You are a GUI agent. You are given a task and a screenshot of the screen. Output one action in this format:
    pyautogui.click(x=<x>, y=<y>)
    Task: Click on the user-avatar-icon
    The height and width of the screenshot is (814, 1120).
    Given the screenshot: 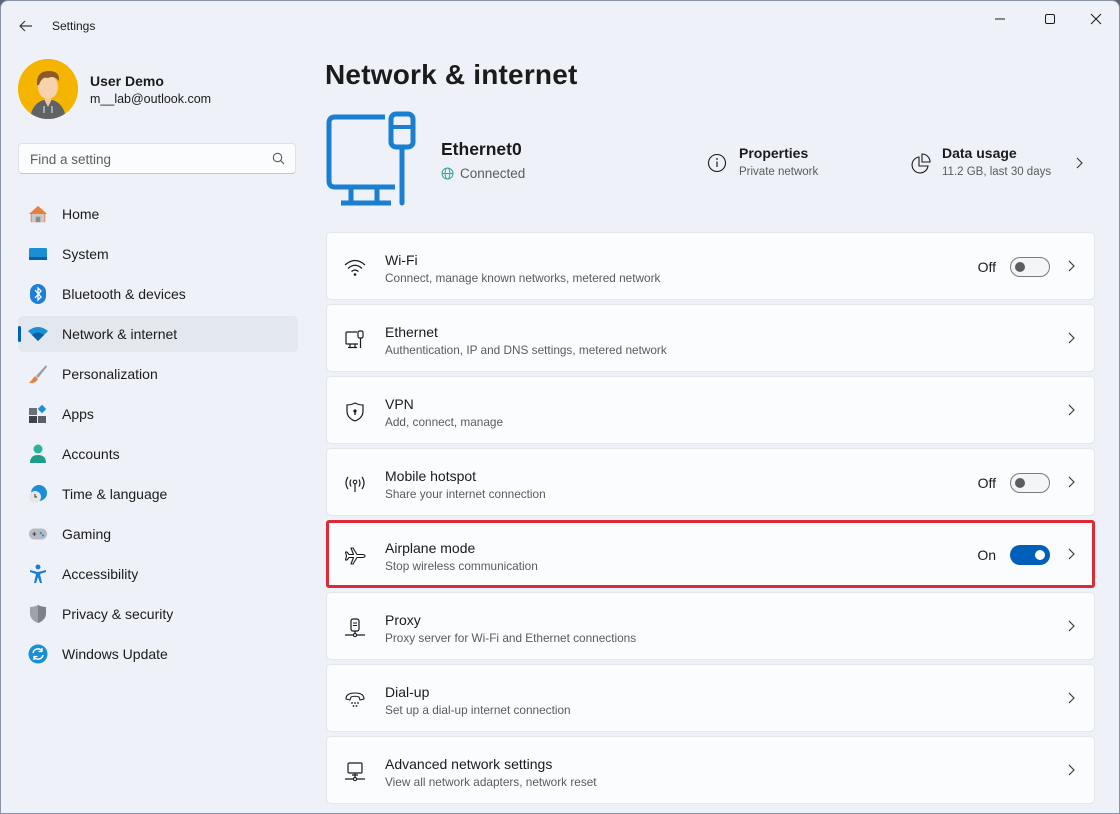 What is the action you would take?
    pyautogui.click(x=48, y=89)
    